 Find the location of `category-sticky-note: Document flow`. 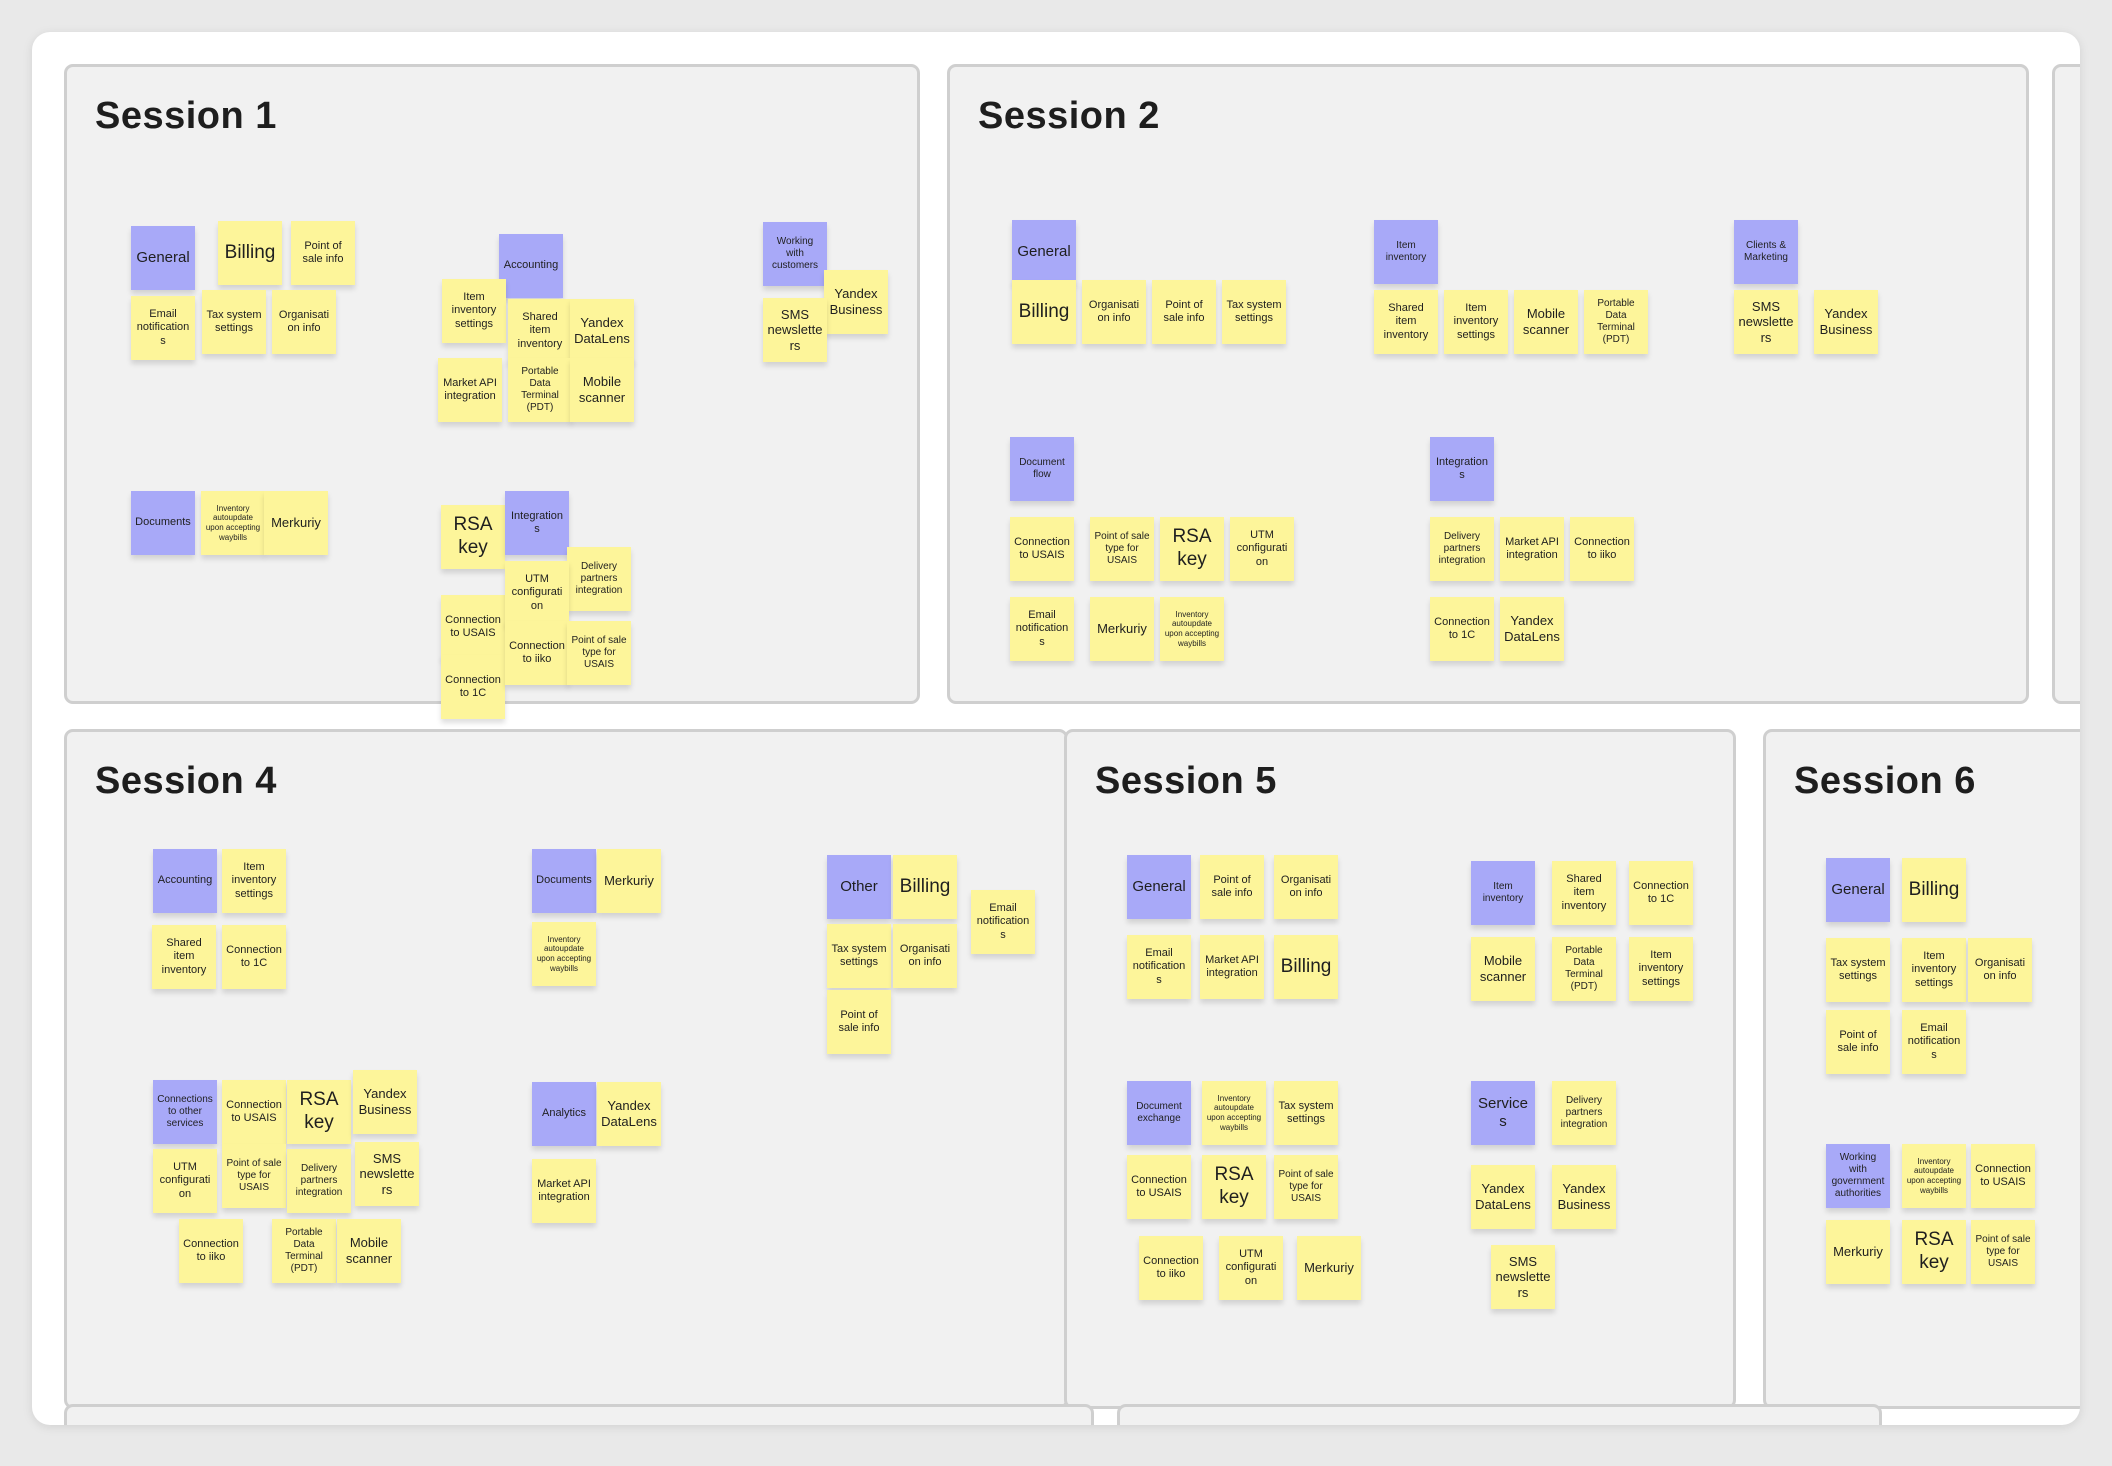

category-sticky-note: Document flow is located at coordinates (1042, 469).